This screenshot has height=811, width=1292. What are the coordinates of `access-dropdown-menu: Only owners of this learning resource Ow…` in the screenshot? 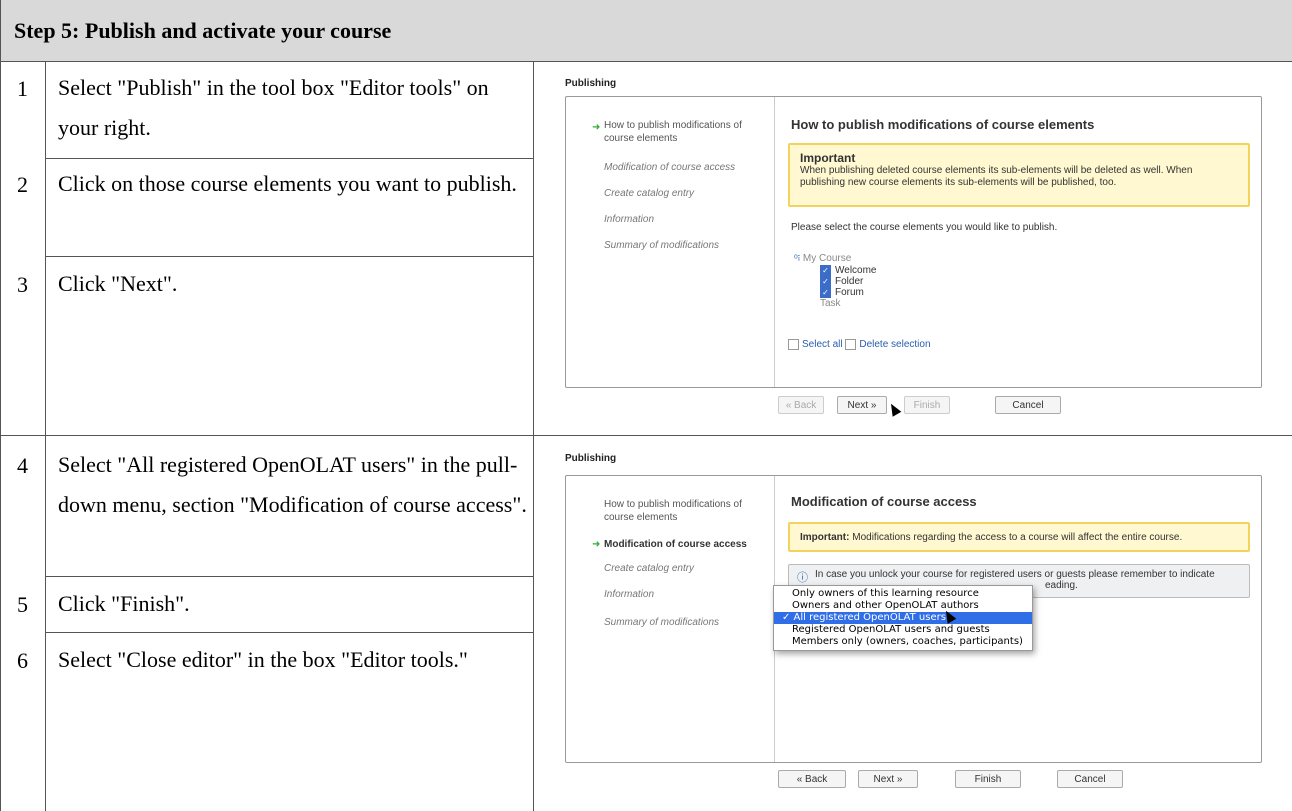 It's located at (903, 618).